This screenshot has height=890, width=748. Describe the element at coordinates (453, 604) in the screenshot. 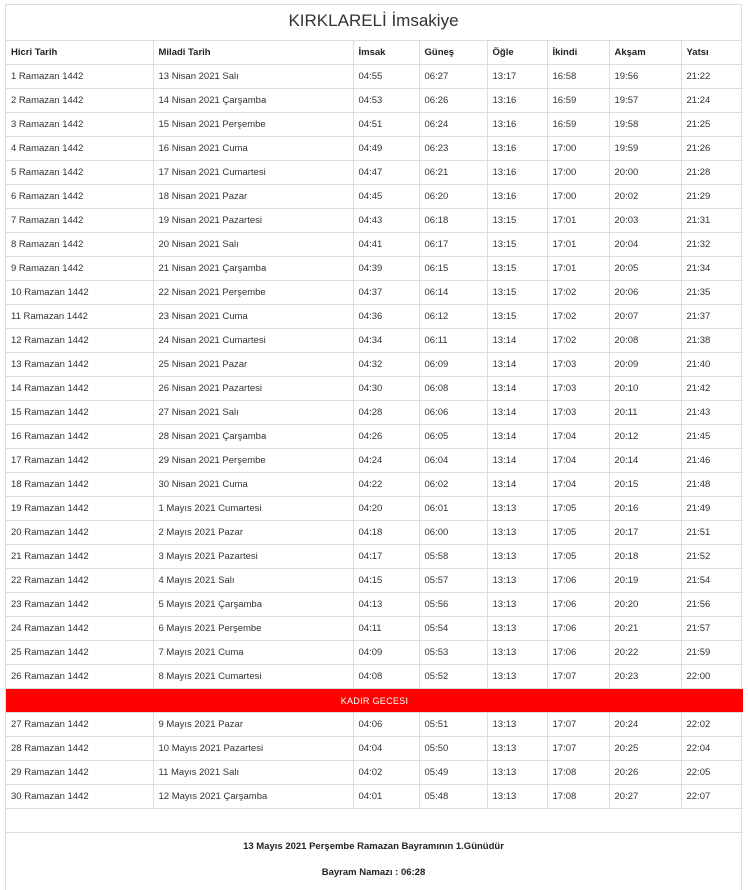

I see `table-cell: 05:56` at that location.